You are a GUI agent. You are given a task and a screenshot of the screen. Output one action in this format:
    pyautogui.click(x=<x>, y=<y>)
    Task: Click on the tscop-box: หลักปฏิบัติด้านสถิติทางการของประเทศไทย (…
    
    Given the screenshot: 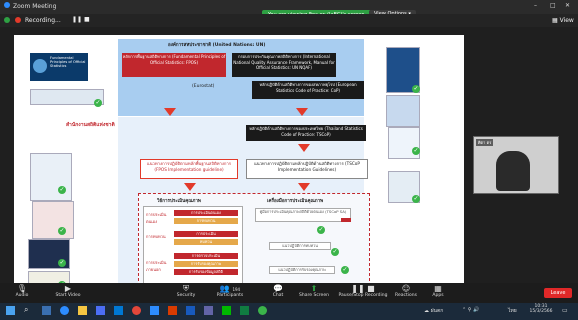 What is the action you would take?
    pyautogui.click(x=306, y=133)
    